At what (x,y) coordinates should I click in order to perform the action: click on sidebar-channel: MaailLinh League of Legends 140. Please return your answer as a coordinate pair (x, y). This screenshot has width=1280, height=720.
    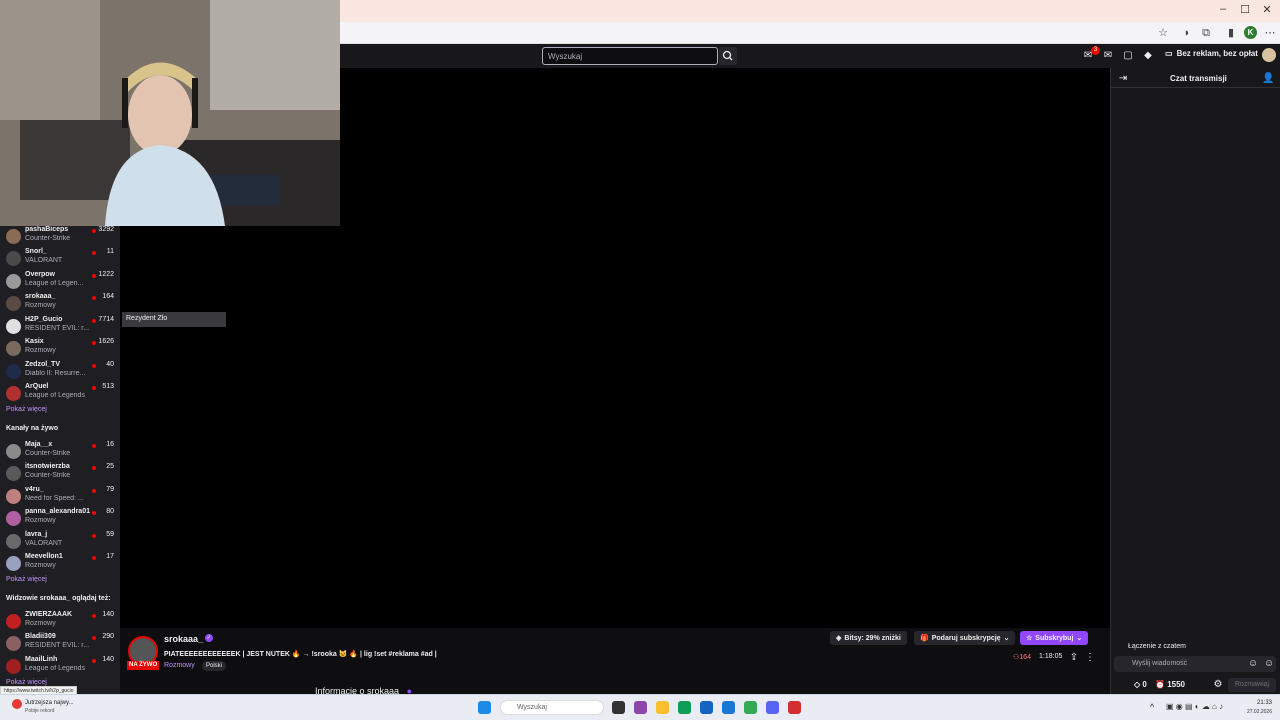
    Looking at the image, I should click on (60, 667).